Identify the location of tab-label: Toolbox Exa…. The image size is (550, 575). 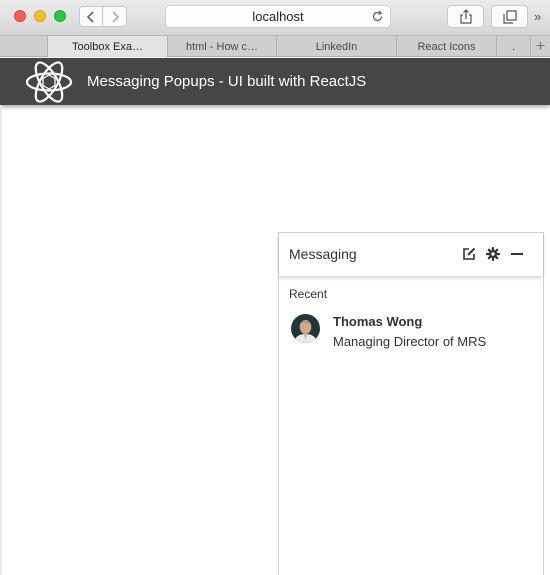
(107, 46).